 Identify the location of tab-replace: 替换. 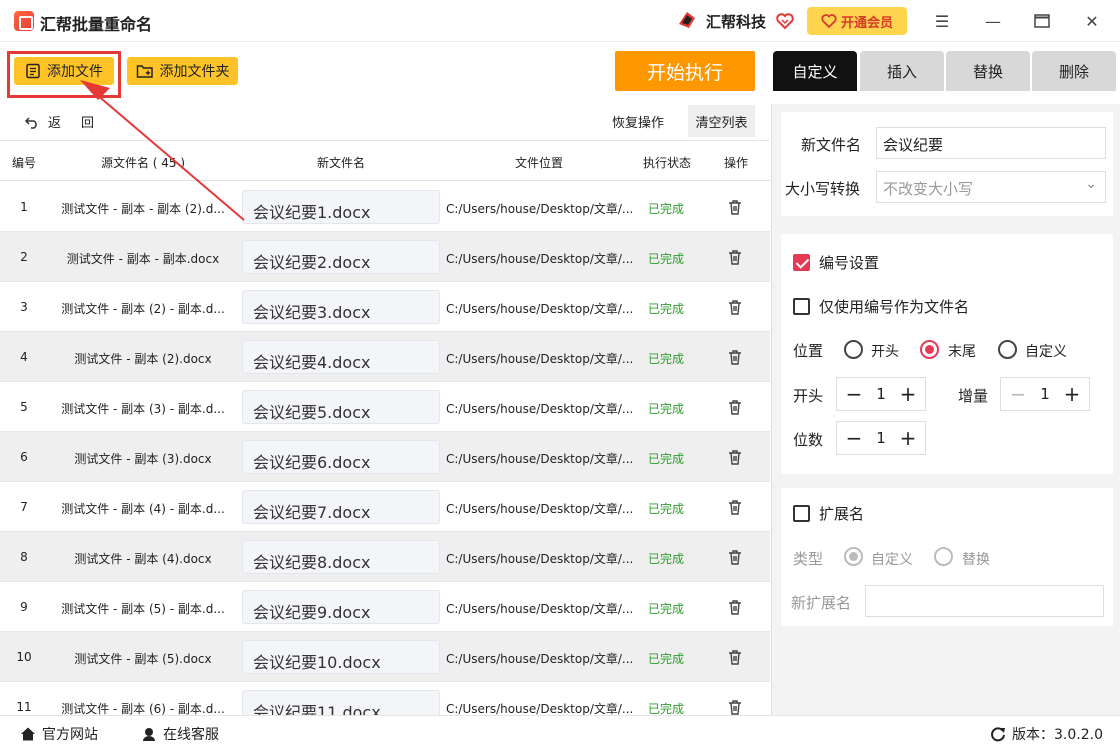
(988, 71).